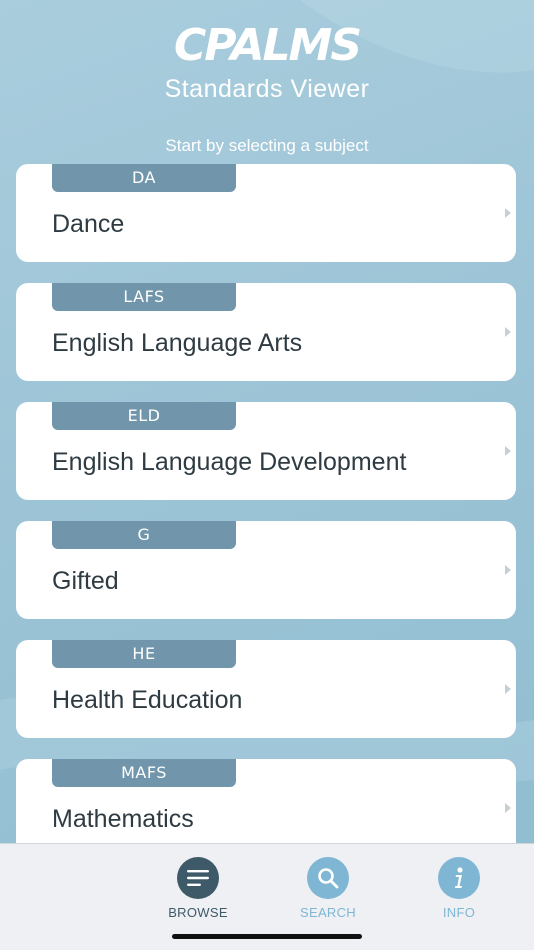 This screenshot has height=950, width=534. Describe the element at coordinates (459, 878) in the screenshot. I see `info-icon` at that location.